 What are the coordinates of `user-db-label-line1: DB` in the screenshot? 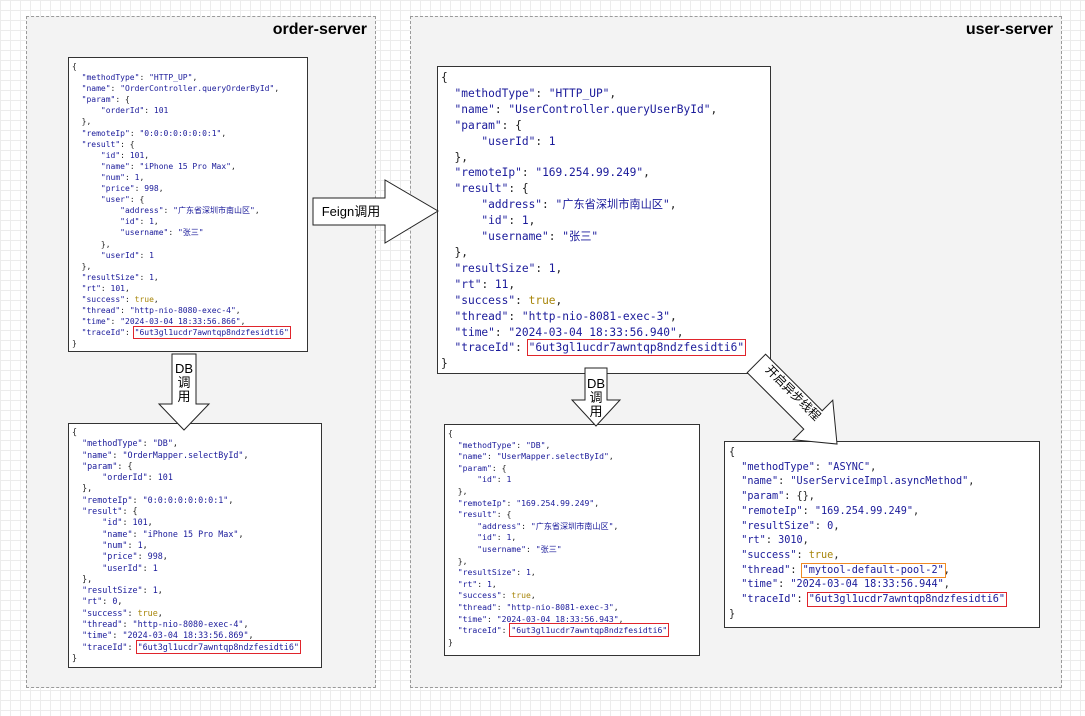 It's located at (596, 383).